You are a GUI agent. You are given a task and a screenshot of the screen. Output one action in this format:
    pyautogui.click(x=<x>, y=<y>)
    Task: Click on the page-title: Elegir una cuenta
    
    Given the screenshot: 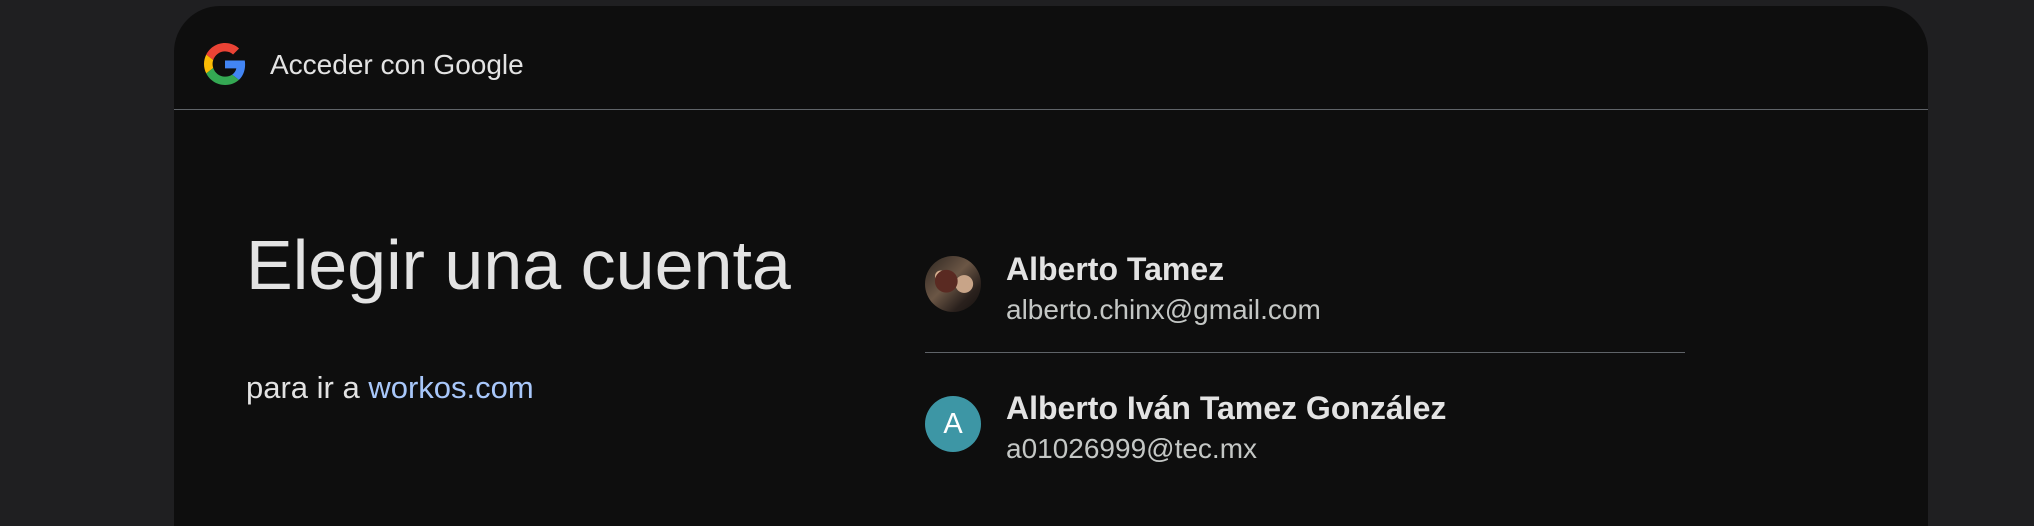 What is the action you would take?
    pyautogui.click(x=518, y=265)
    